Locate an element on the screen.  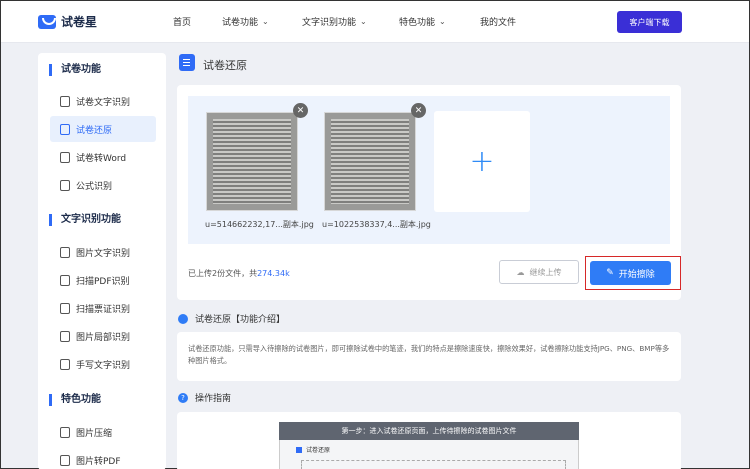
sidebar-item-formula: 公式识别 is located at coordinates (103, 185).